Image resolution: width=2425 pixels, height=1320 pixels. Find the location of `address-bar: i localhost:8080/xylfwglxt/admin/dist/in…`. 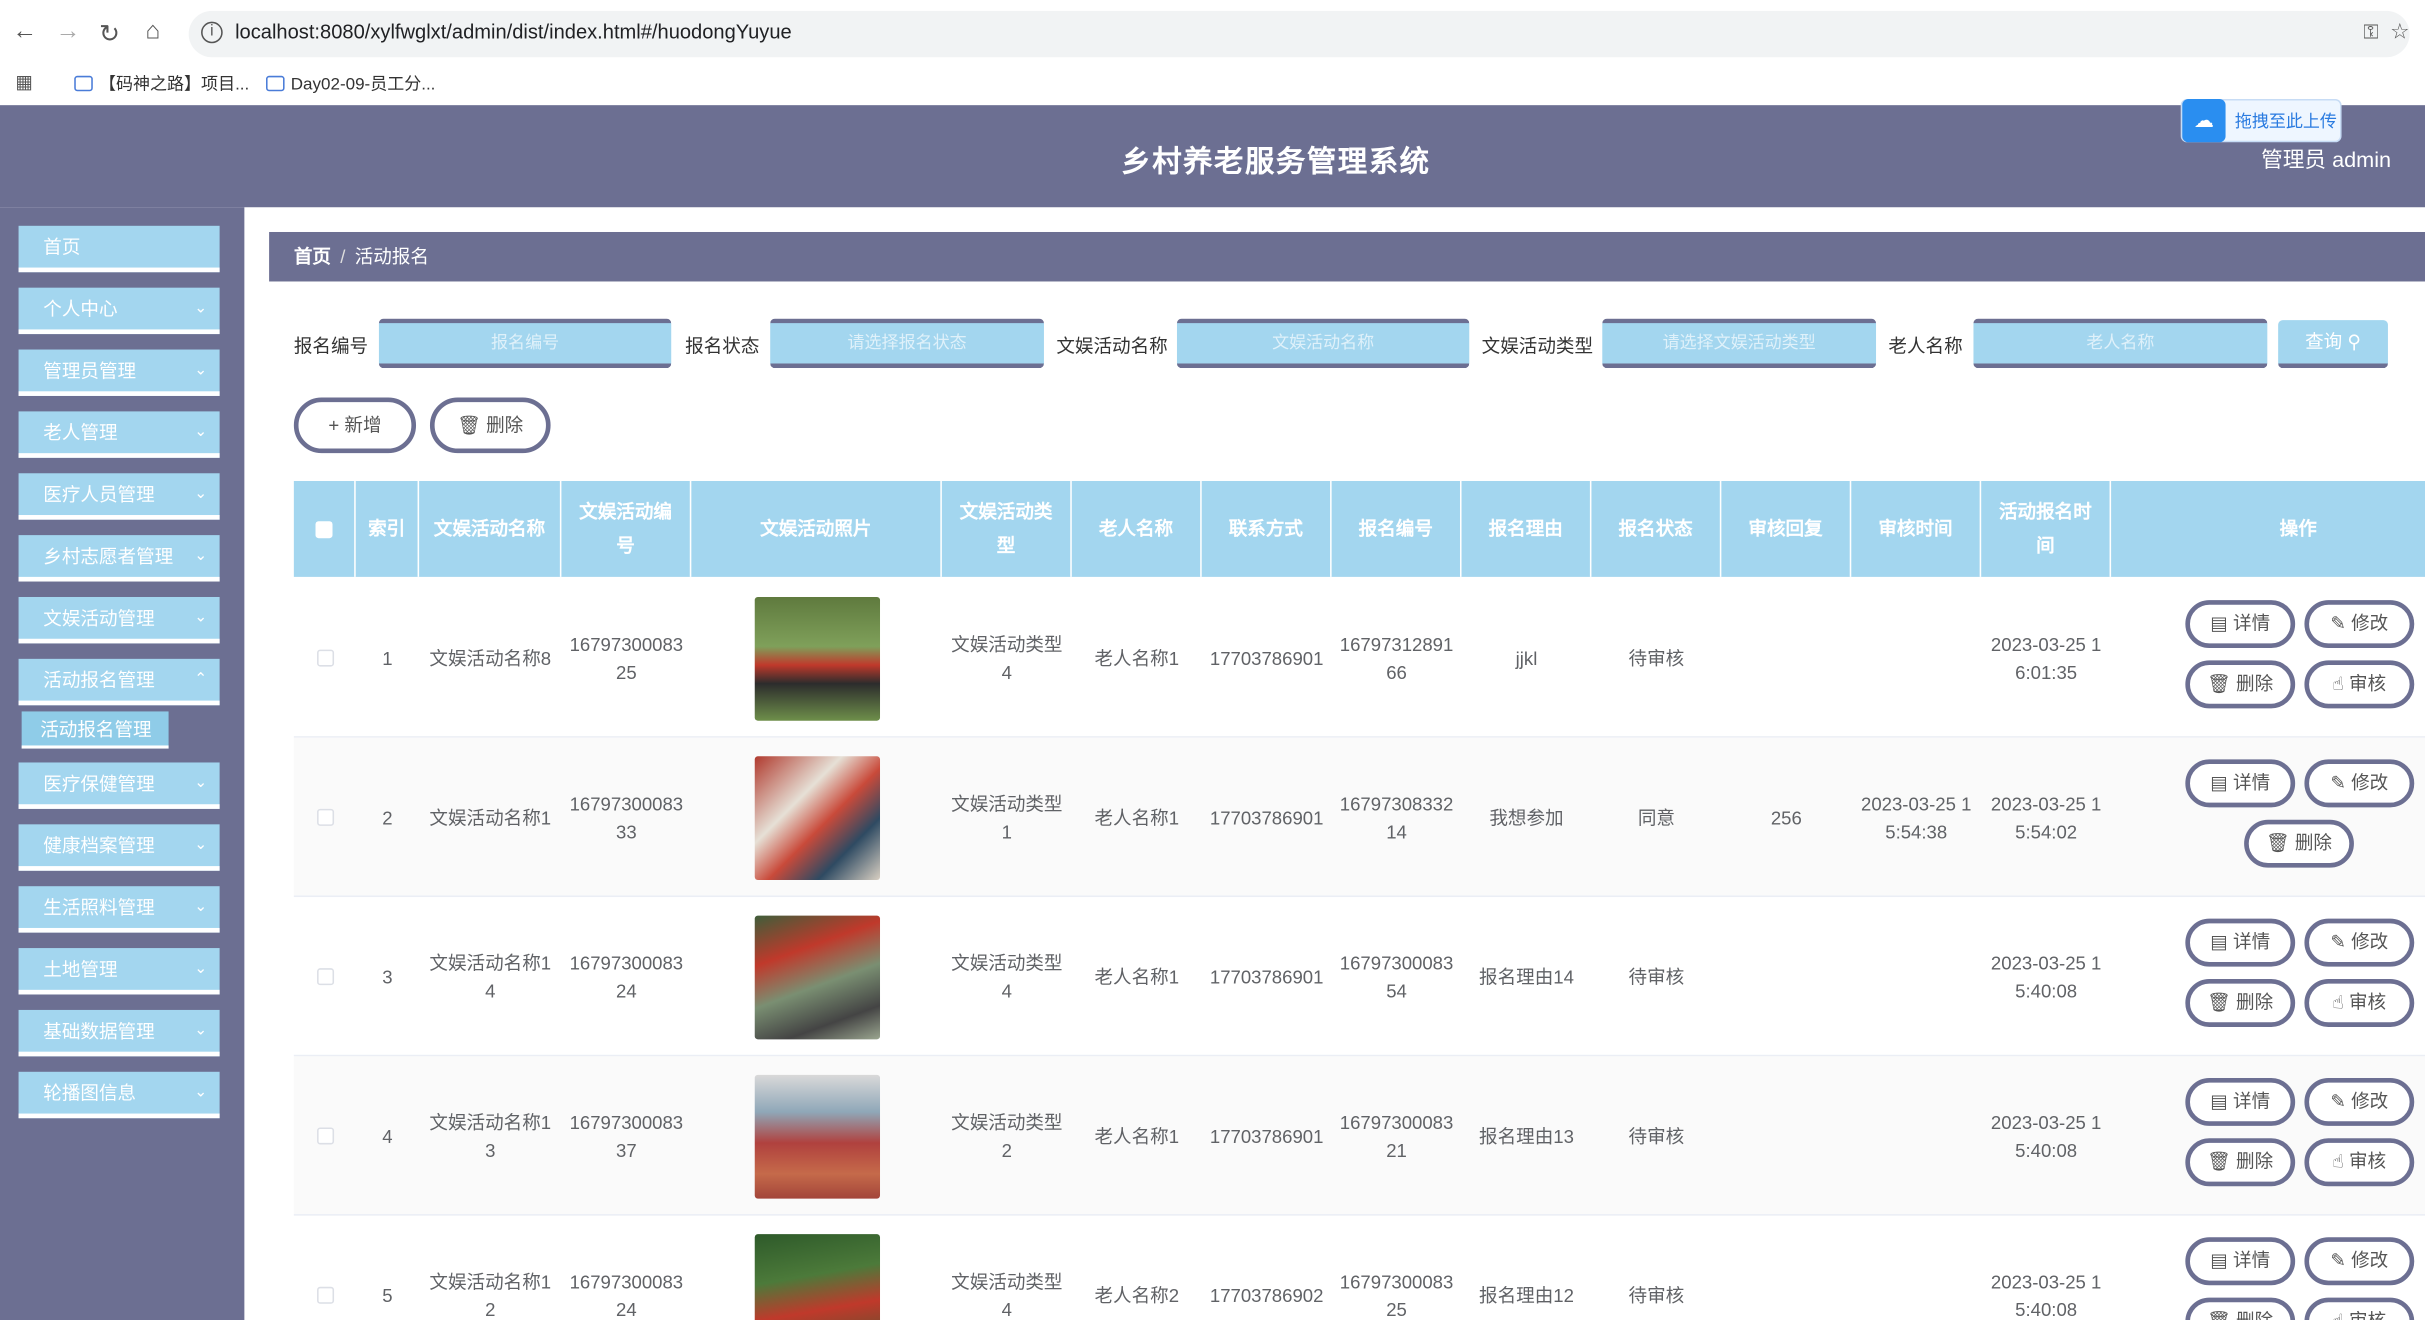

address-bar: i localhost:8080/xylfwglxt/admin/dist/in… is located at coordinates (1299, 34).